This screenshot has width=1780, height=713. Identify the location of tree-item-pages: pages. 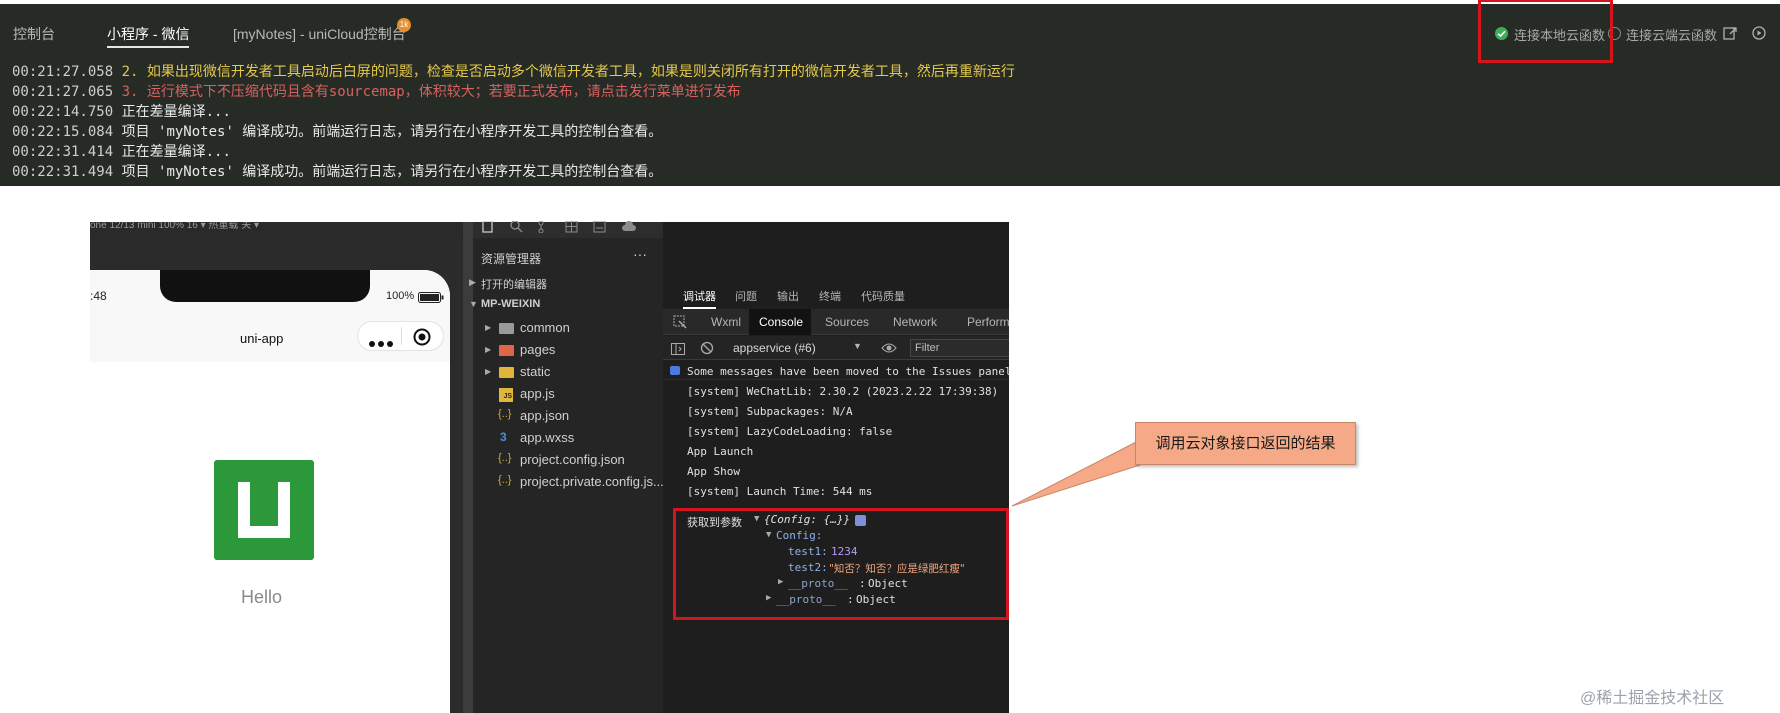
(537, 349).